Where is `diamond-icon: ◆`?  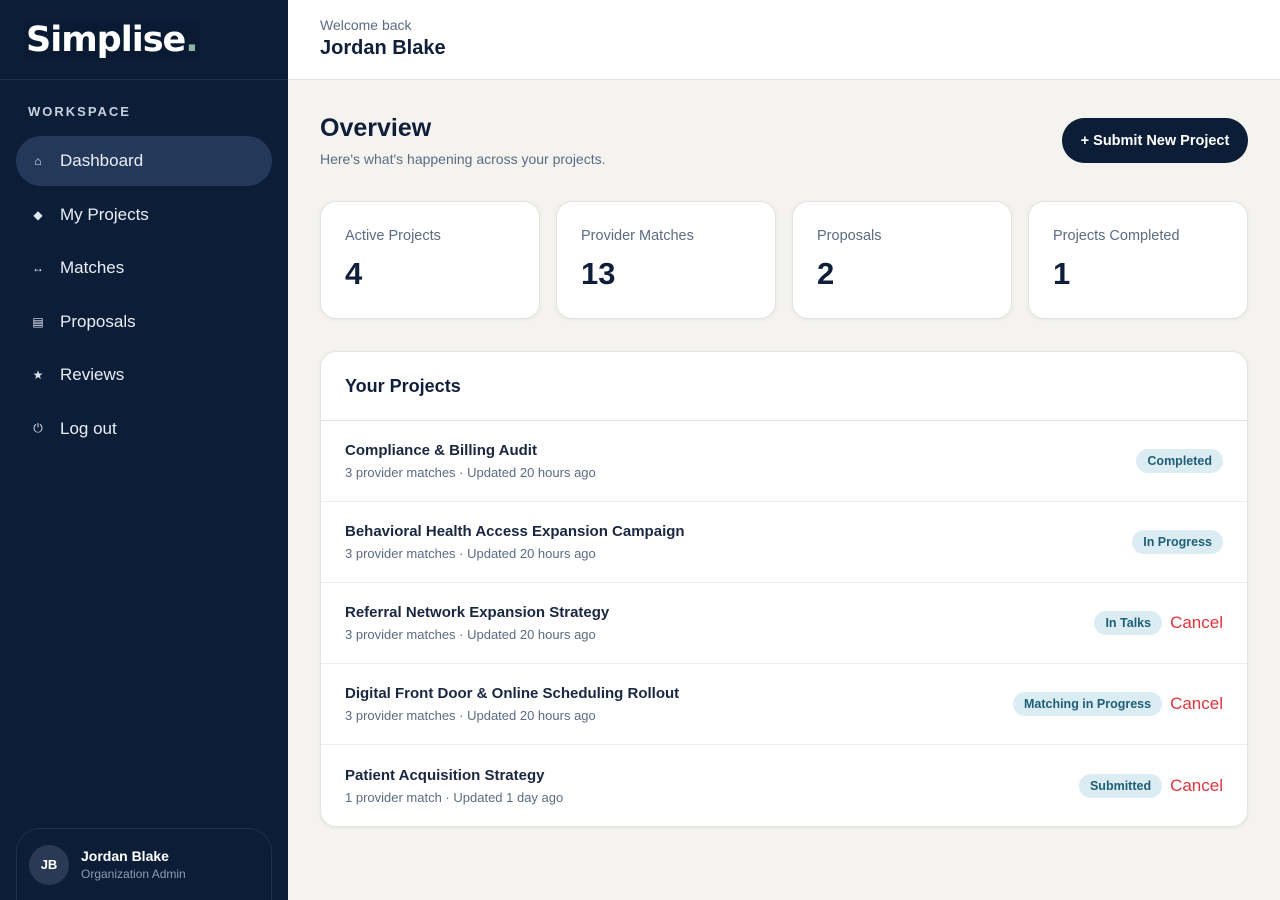 diamond-icon: ◆ is located at coordinates (38, 214).